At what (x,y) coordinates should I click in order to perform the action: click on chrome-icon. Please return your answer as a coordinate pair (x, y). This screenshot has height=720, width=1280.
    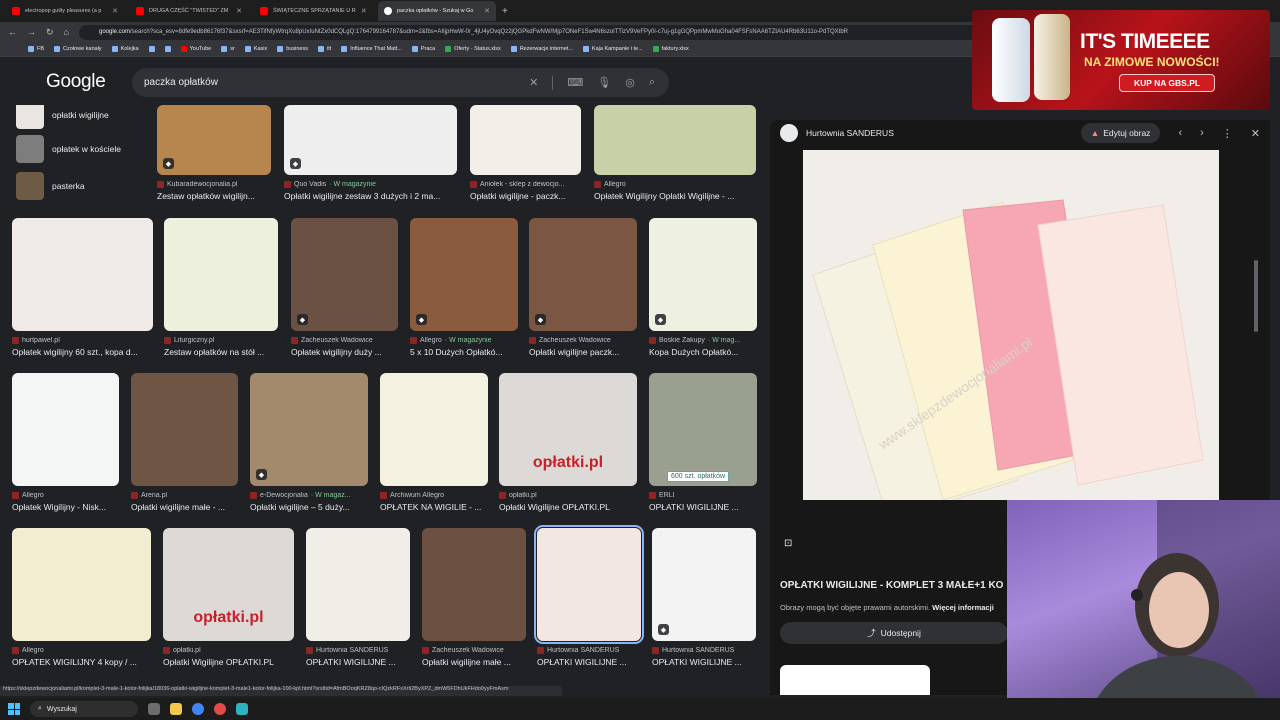
    Looking at the image, I should click on (198, 709).